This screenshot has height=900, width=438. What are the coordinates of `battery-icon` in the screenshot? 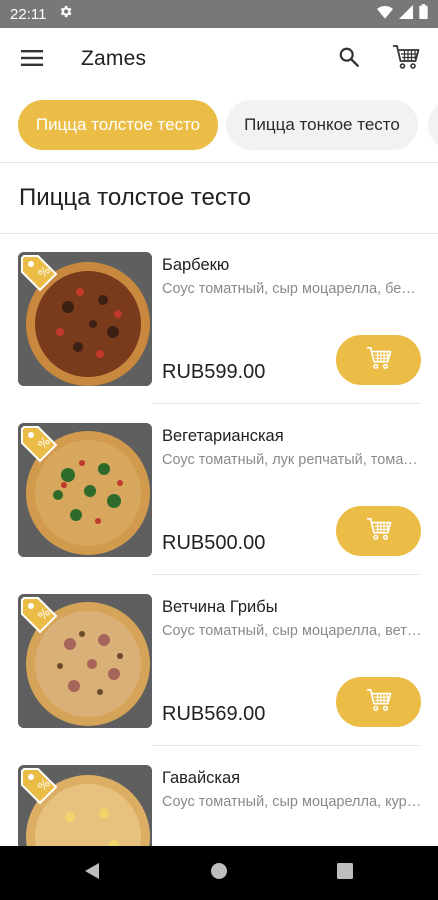 It's located at (423, 14).